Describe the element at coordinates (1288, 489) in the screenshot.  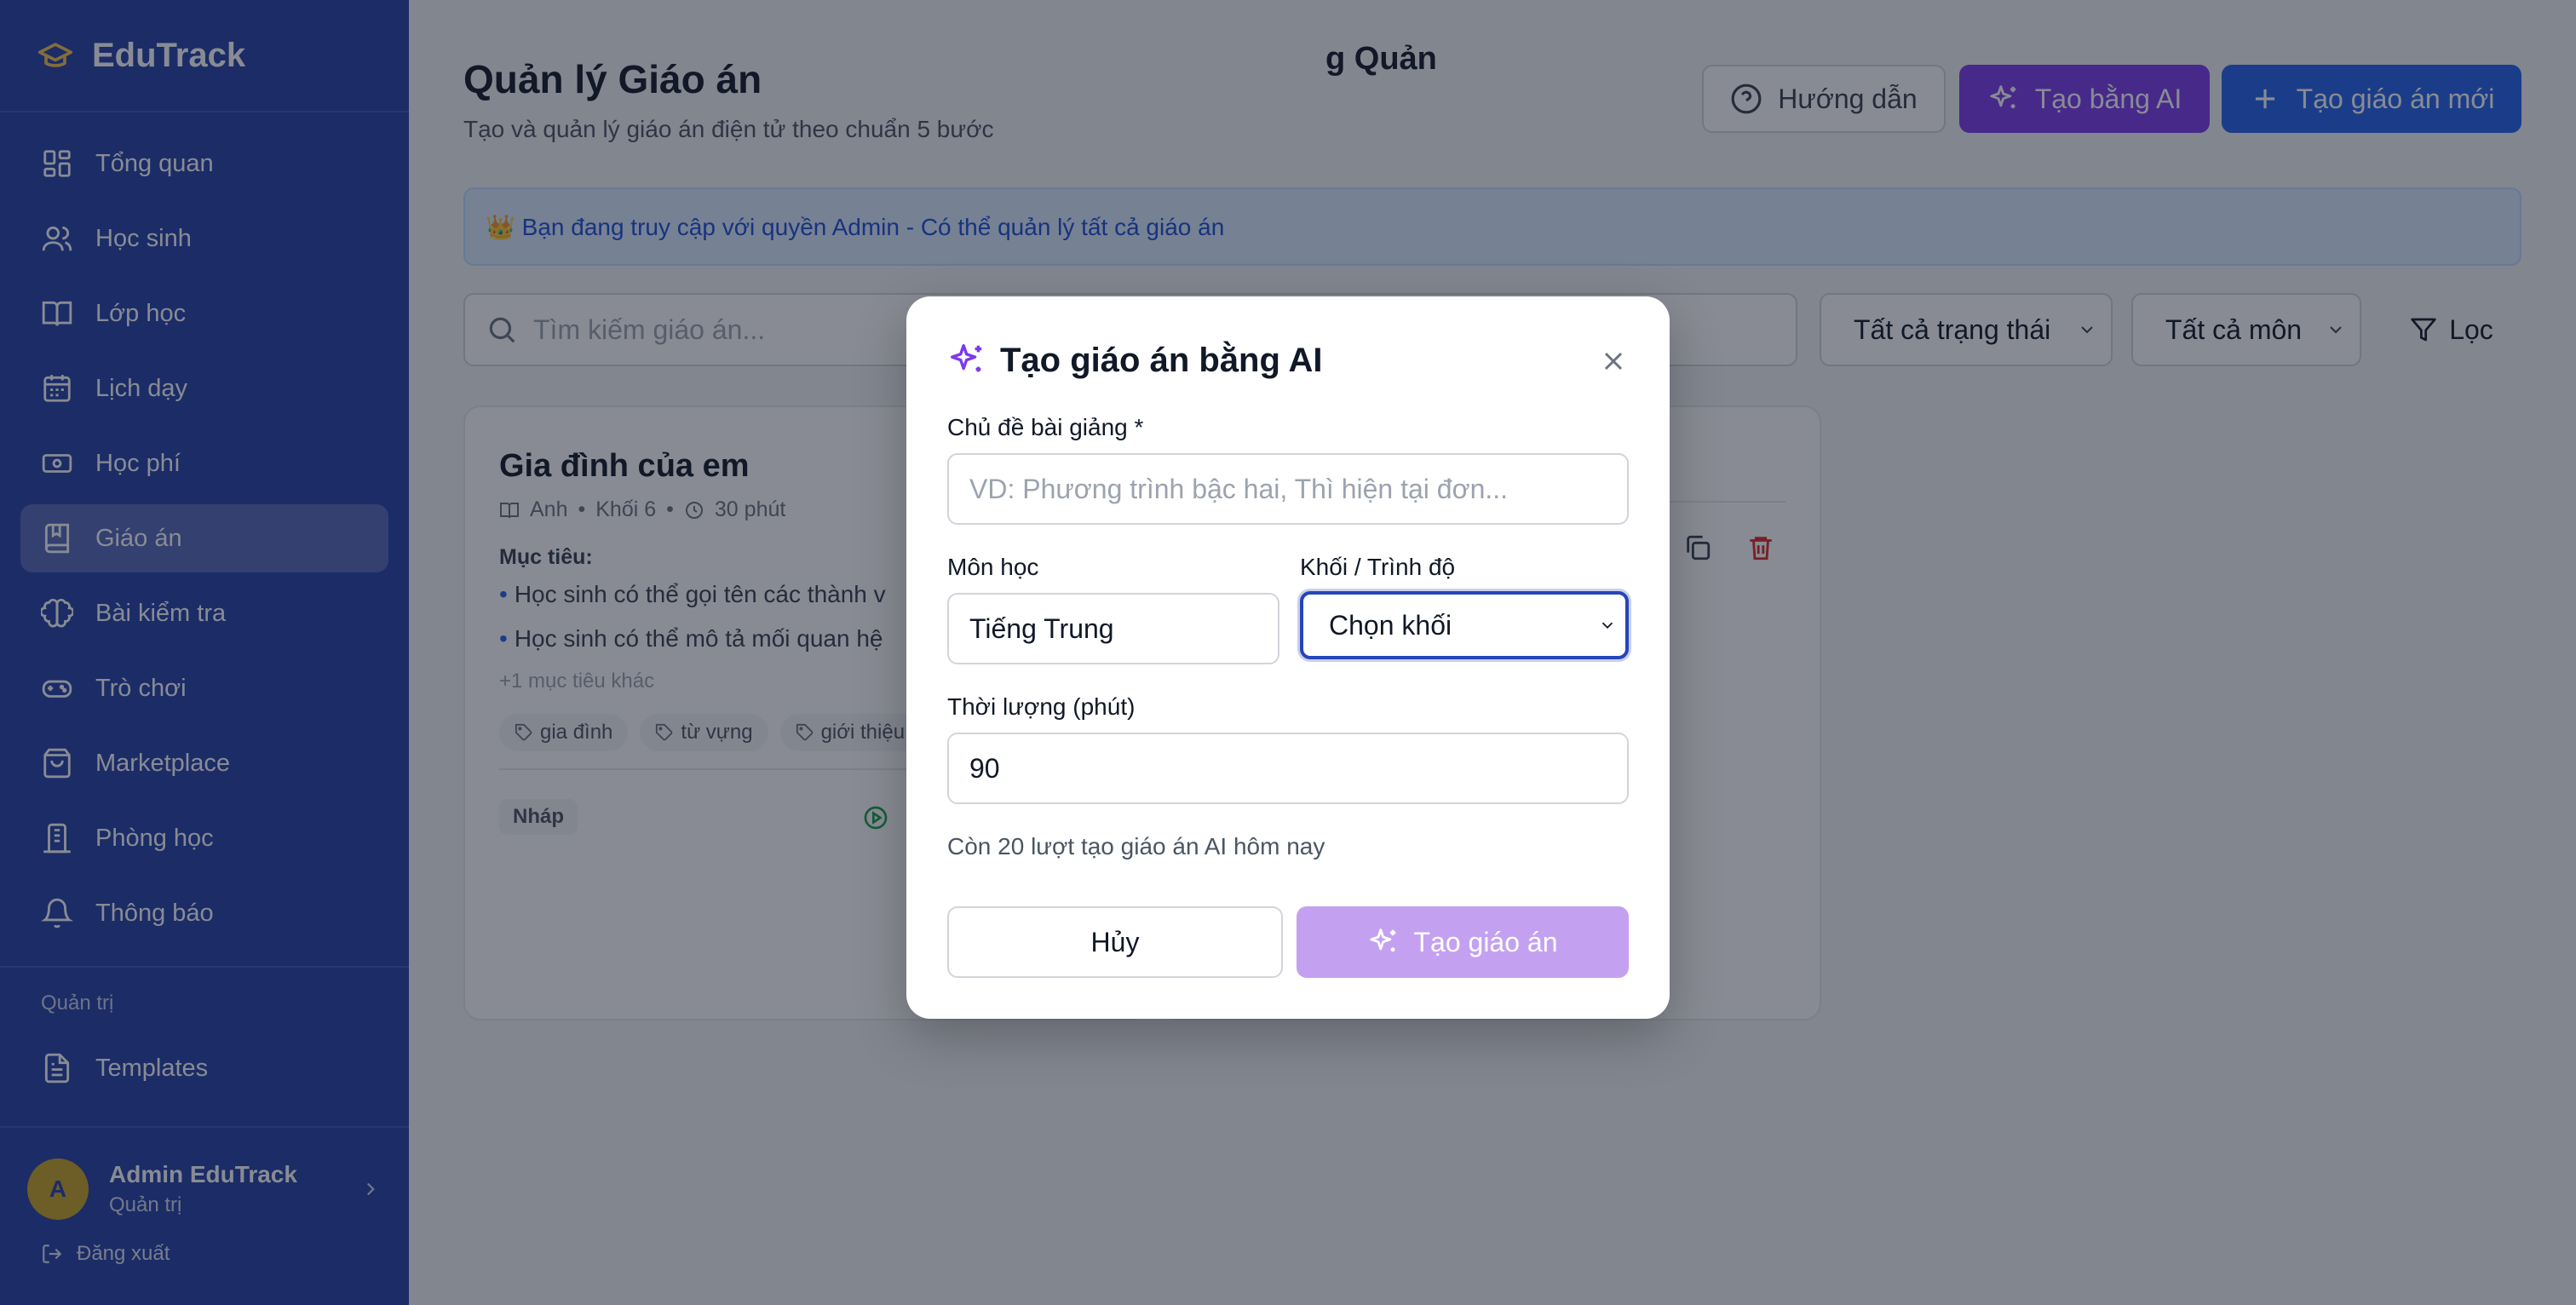
I see `topic-input` at that location.